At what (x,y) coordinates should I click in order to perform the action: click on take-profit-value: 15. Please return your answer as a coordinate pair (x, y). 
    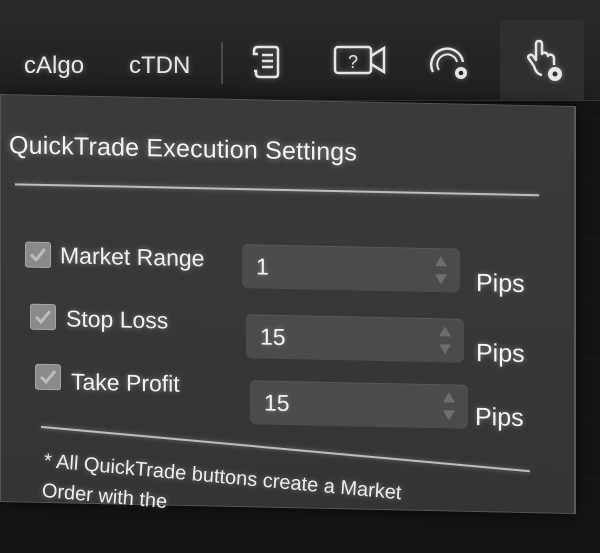
    Looking at the image, I should click on (277, 404).